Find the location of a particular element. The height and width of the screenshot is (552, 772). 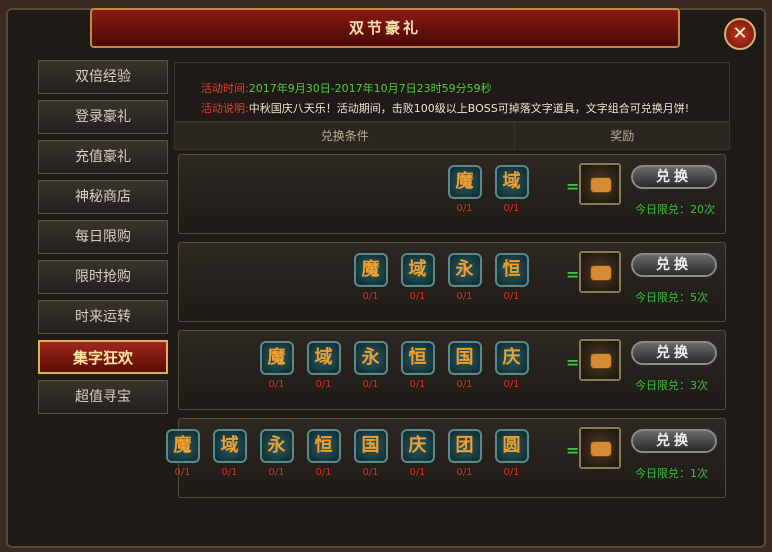

desc-label: 活动说明: is located at coordinates (225, 108).